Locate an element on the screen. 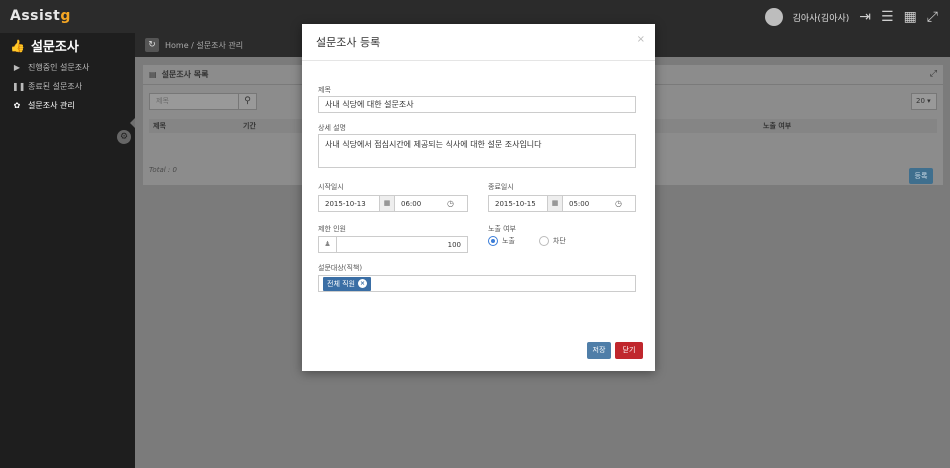  start-date-input: 2015-10-13 is located at coordinates (349, 204).